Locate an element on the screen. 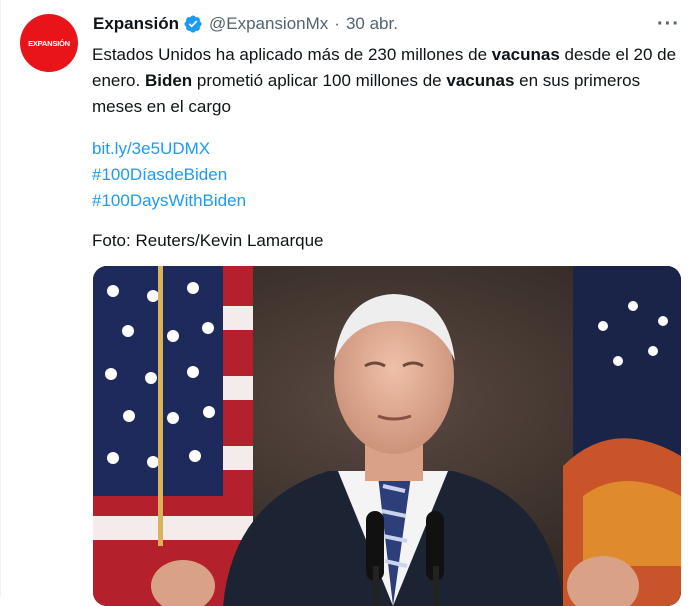 The height and width of the screenshot is (606, 700). short-link: bit.ly/3e5UDMX is located at coordinates (169, 149).